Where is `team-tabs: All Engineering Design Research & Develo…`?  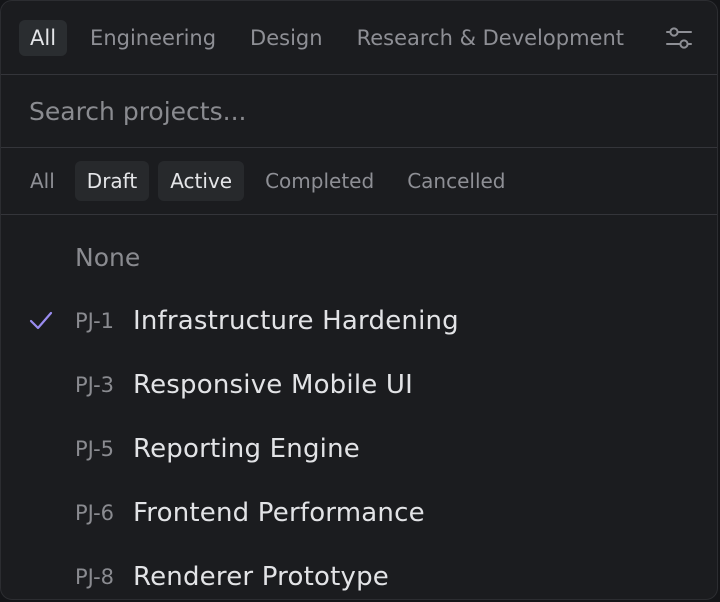
team-tabs: All Engineering Design Research & Develo… is located at coordinates (359, 38).